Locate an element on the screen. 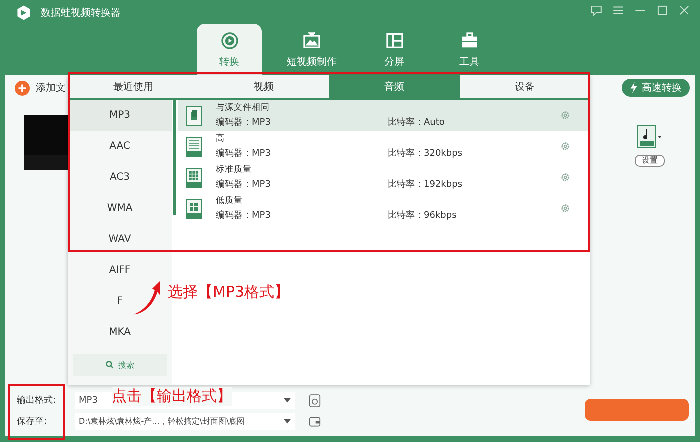 The image size is (700, 442). instruction-tooltip: 点击【输出格式】 is located at coordinates (172, 396).